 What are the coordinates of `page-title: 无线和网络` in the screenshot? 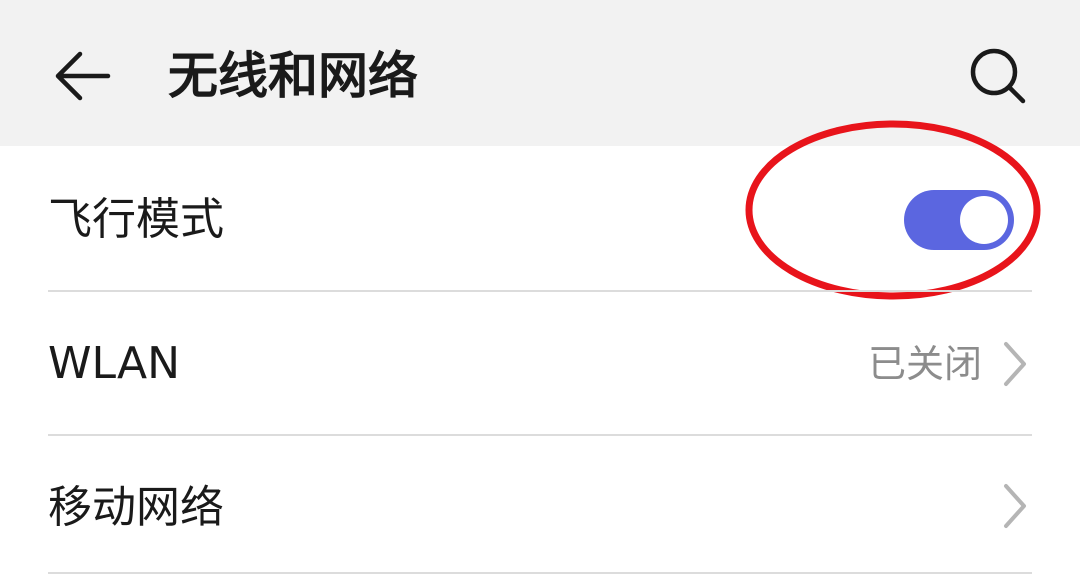 It's located at (293, 76).